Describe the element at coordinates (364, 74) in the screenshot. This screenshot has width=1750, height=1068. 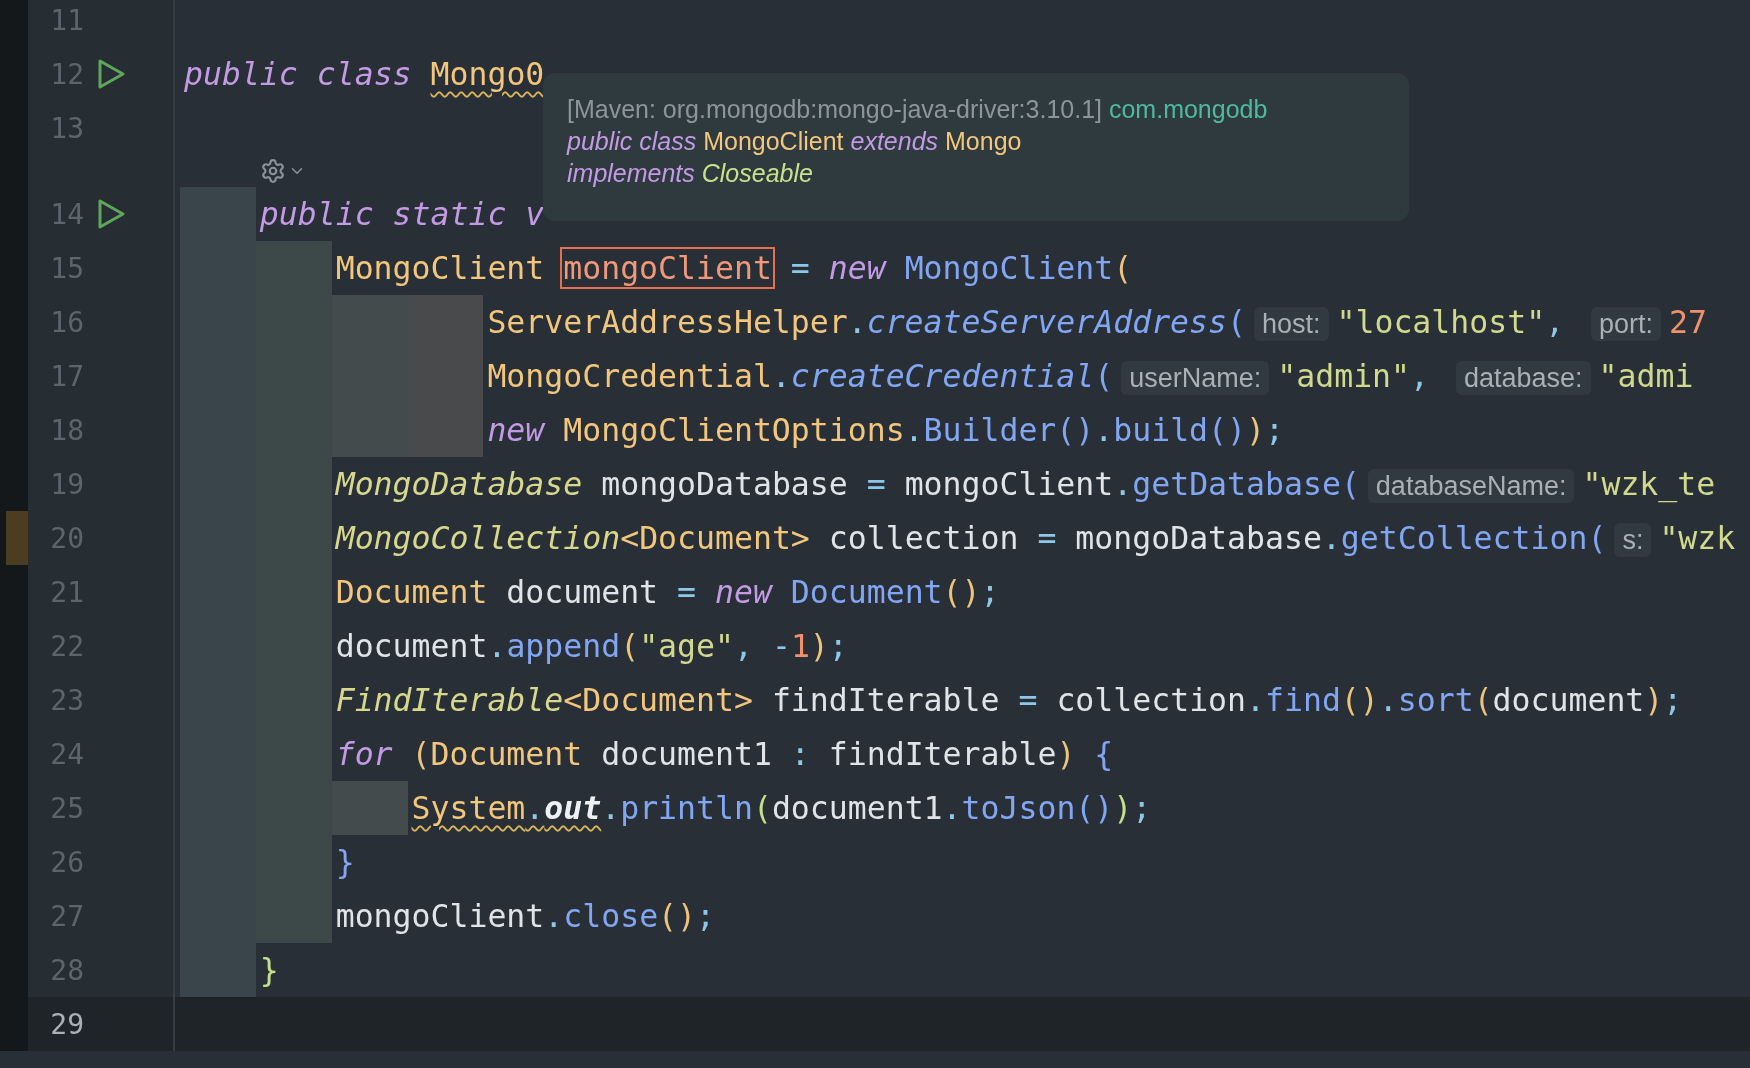
I see `code-line: public class Mongo0` at that location.